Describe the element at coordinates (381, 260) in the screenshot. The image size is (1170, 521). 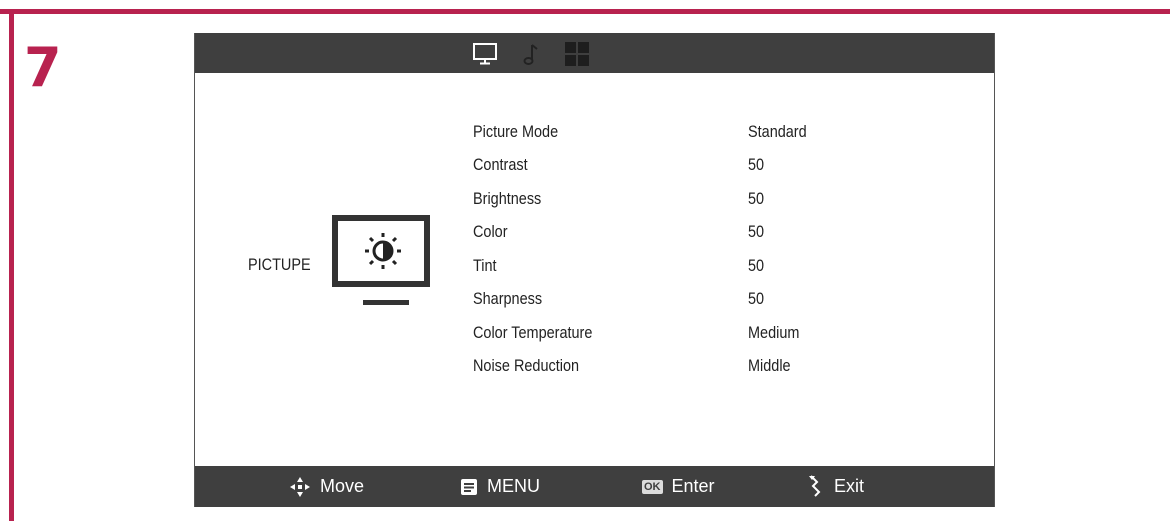
I see `brightness-contrast-icon` at that location.